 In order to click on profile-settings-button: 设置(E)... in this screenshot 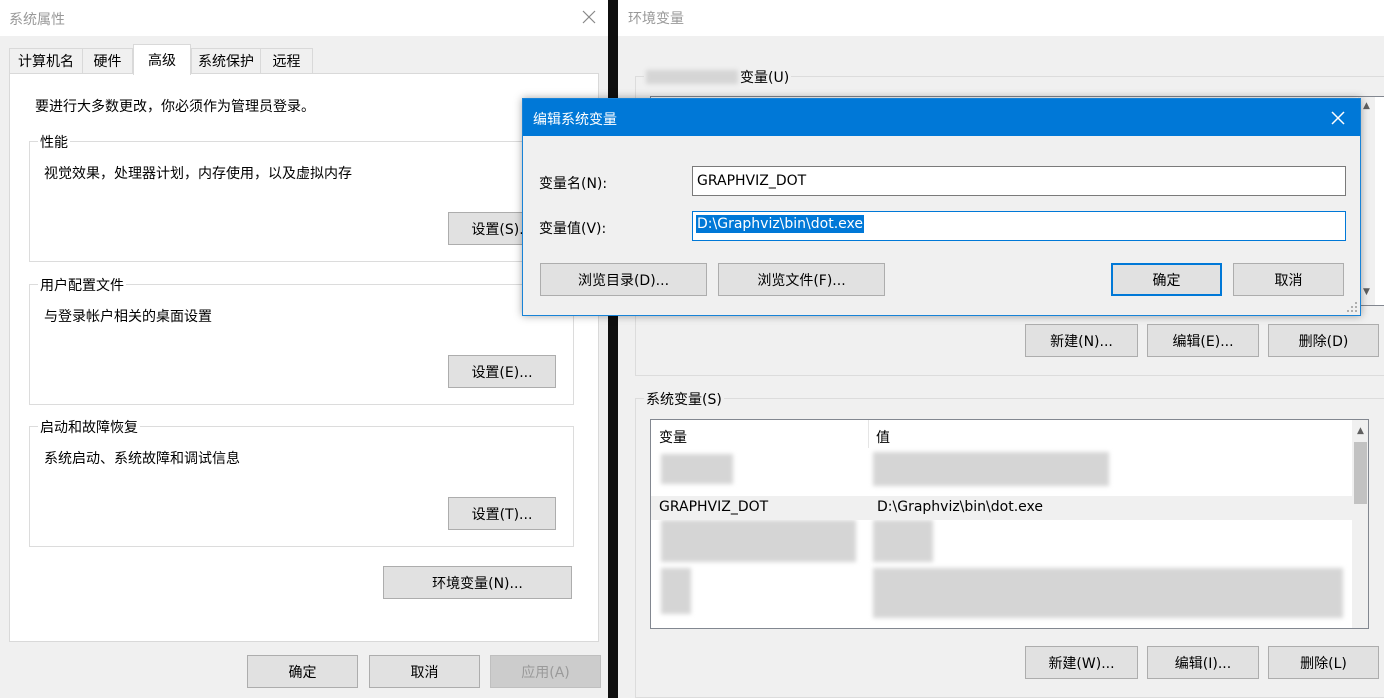, I will do `click(502, 371)`.